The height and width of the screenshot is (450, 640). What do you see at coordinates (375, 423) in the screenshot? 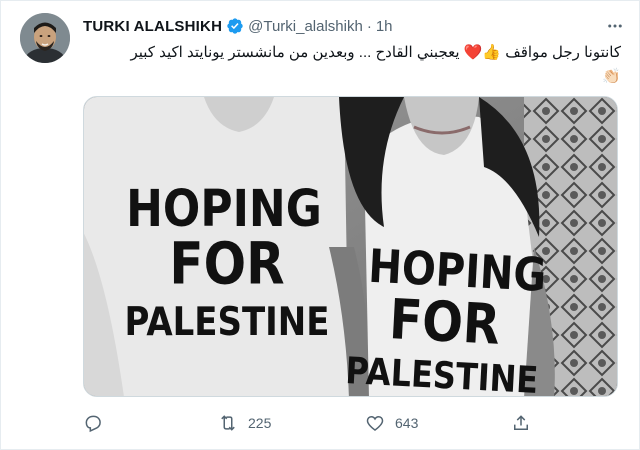
I see `heart-icon` at bounding box center [375, 423].